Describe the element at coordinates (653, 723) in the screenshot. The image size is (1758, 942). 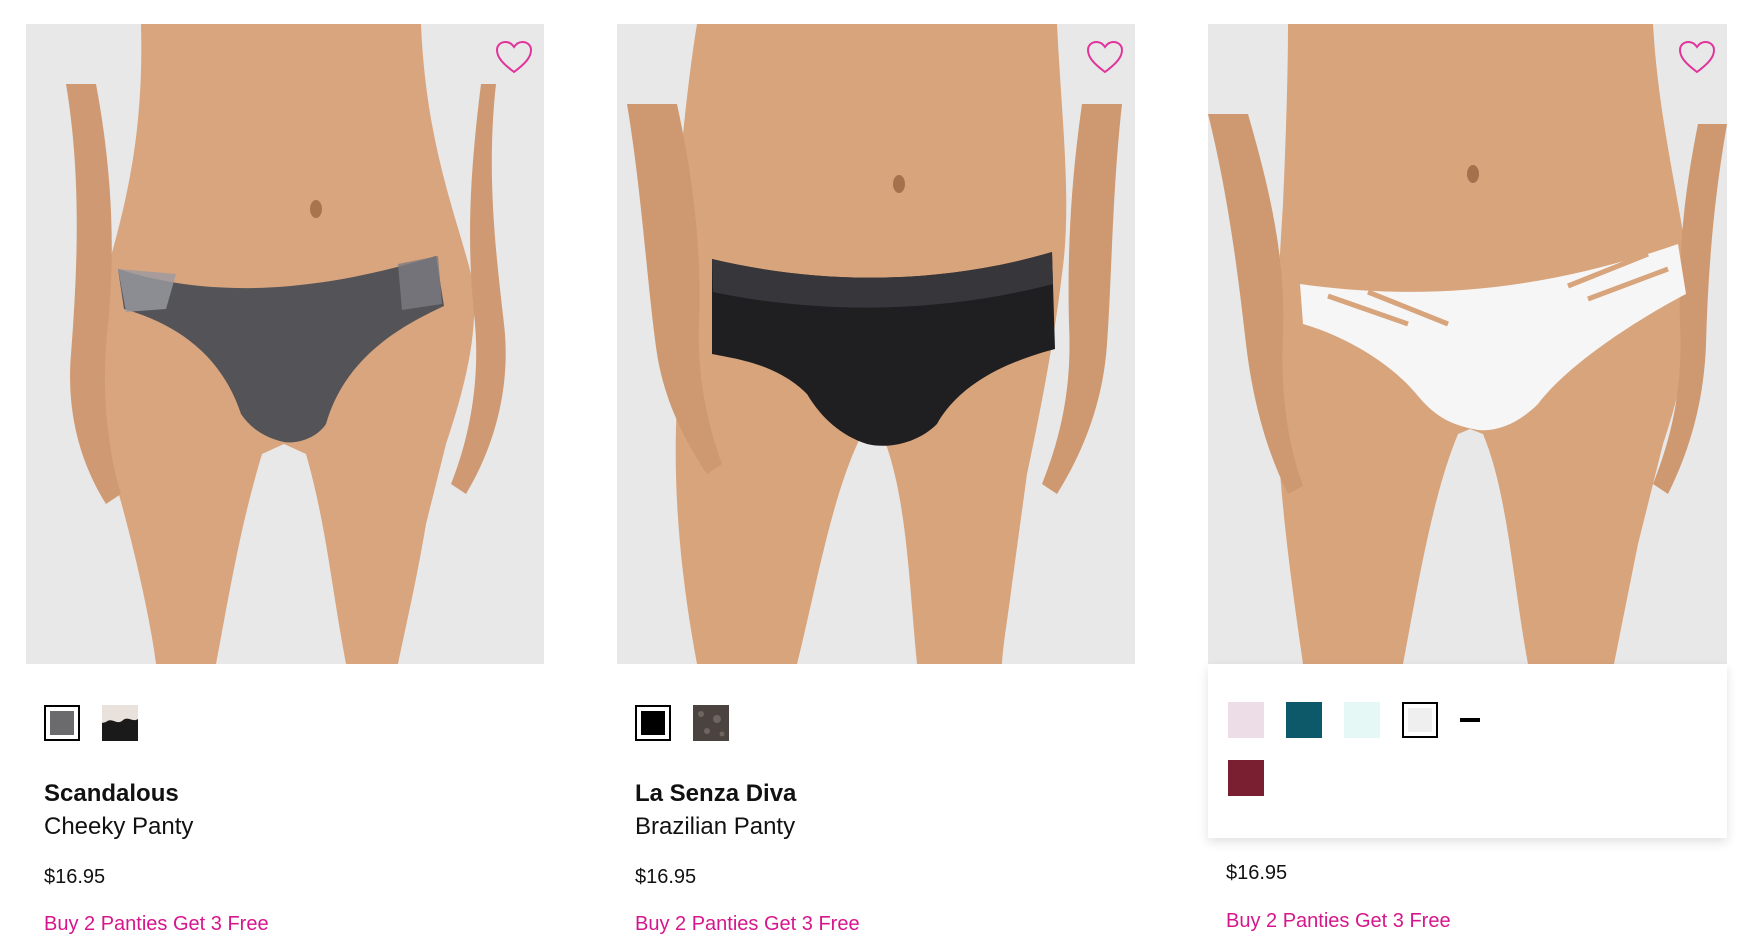
I see `swatch-black` at that location.